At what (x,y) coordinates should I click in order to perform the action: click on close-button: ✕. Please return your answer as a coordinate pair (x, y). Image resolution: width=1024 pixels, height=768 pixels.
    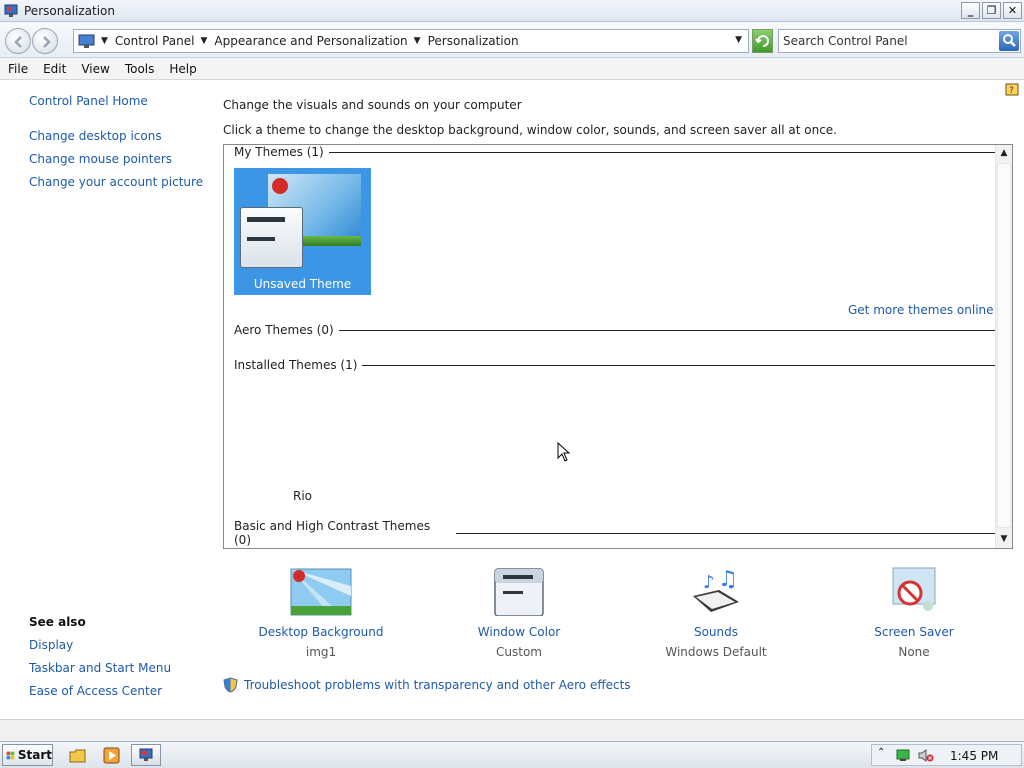
    Looking at the image, I should click on (1012, 10).